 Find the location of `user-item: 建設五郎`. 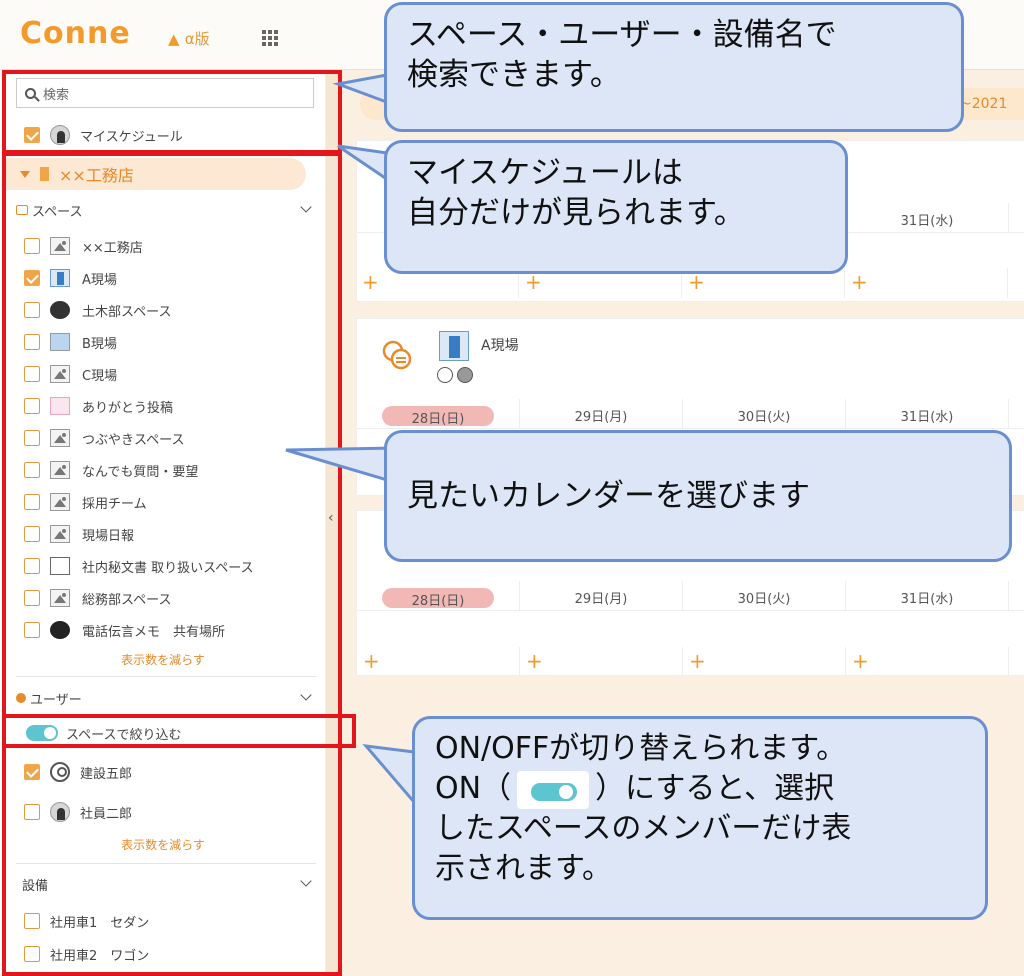

user-item: 建設五郎 is located at coordinates (78, 772).